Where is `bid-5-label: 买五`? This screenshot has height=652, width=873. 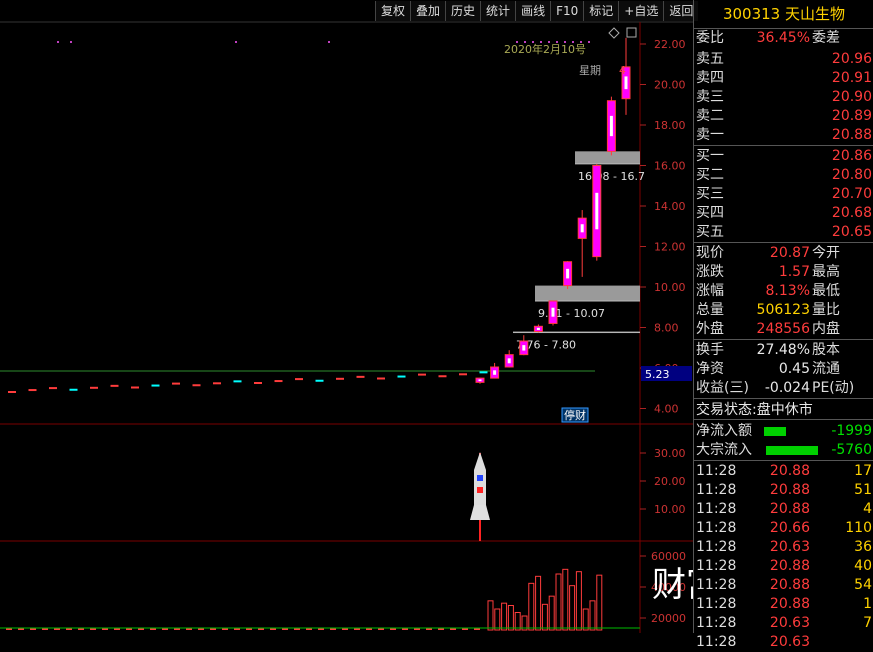 bid-5-label: 买五 is located at coordinates (710, 232).